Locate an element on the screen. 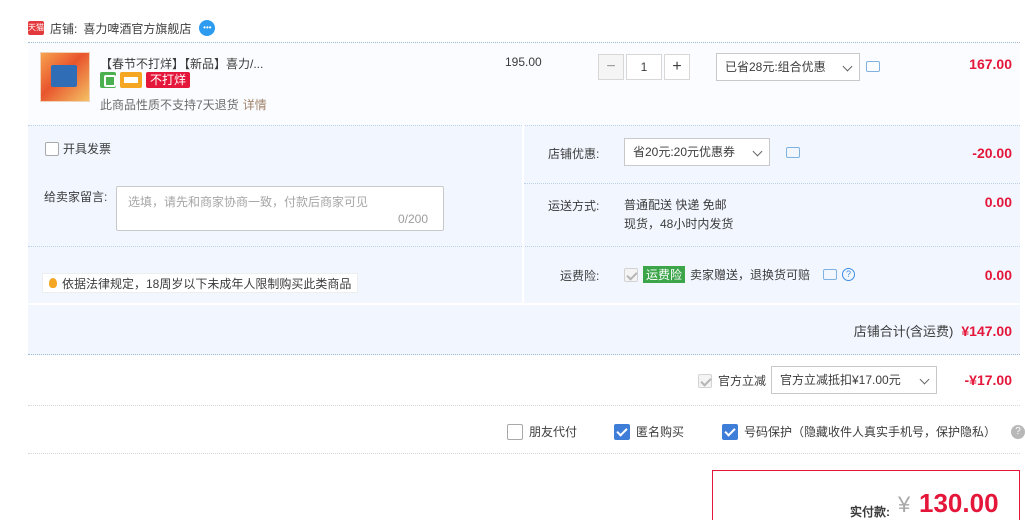  lightbulb-icon is located at coordinates (53, 283).